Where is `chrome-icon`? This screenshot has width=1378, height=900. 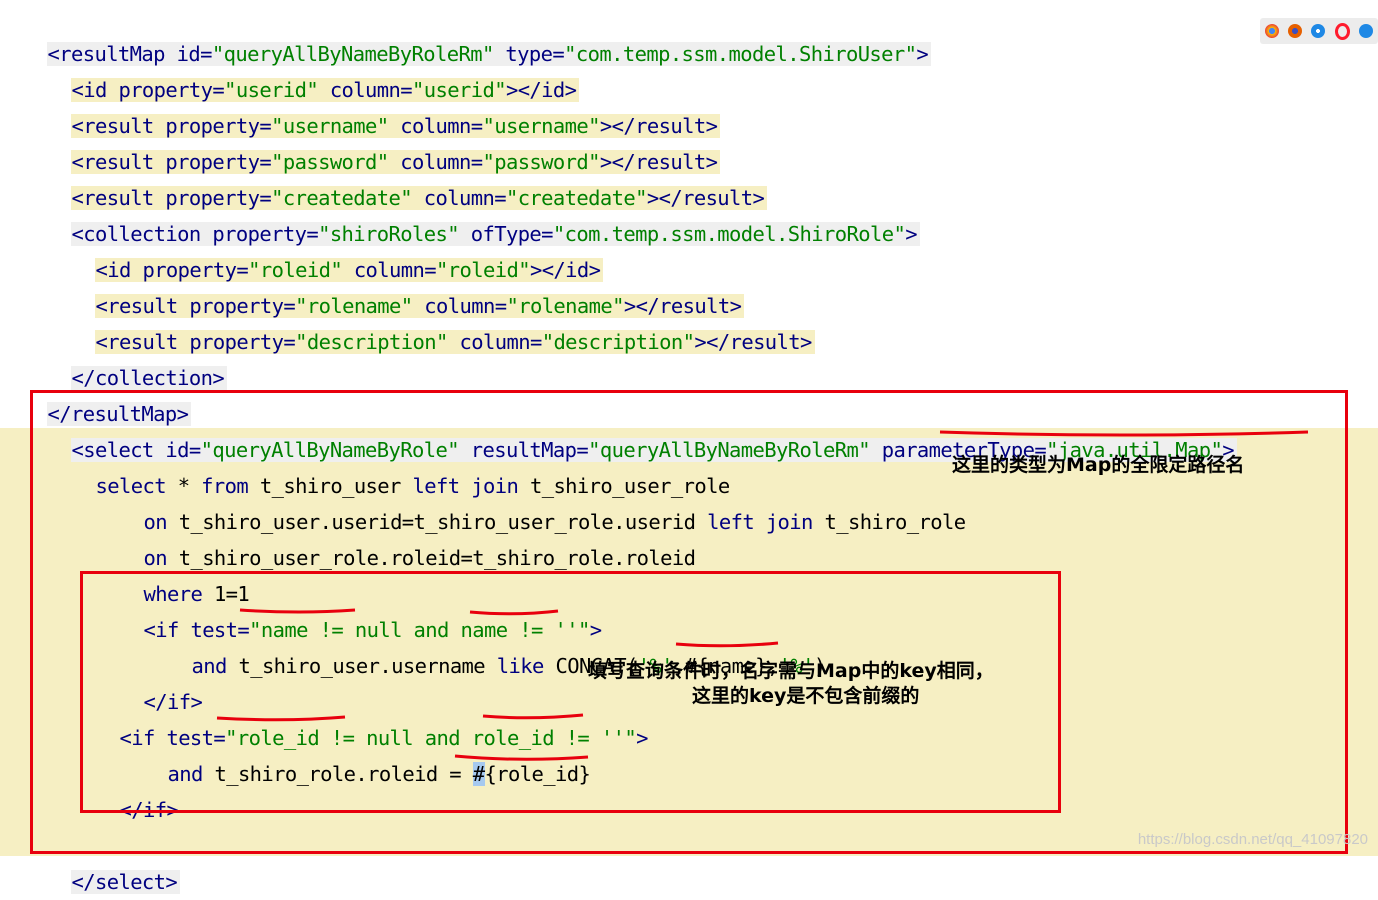 chrome-icon is located at coordinates (1271, 31).